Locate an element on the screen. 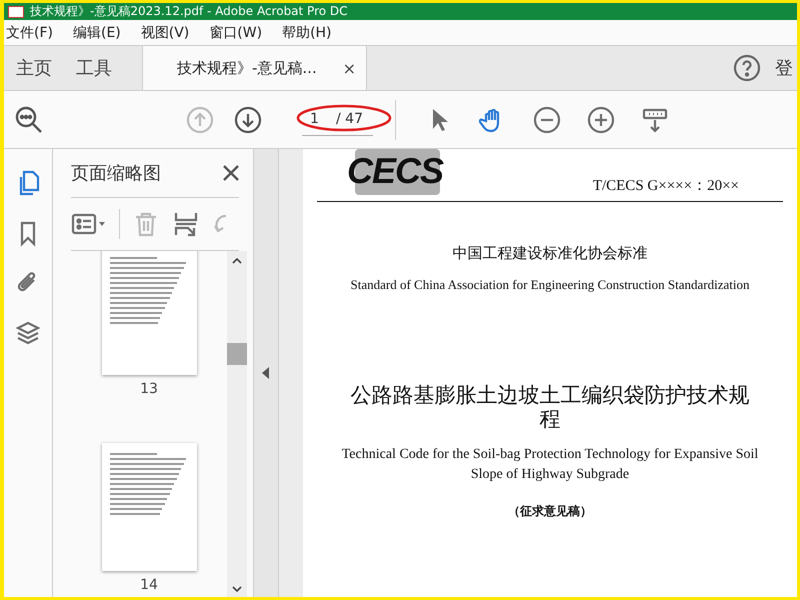 The width and height of the screenshot is (800, 600). menu-item: 窗口(W) is located at coordinates (235, 33).